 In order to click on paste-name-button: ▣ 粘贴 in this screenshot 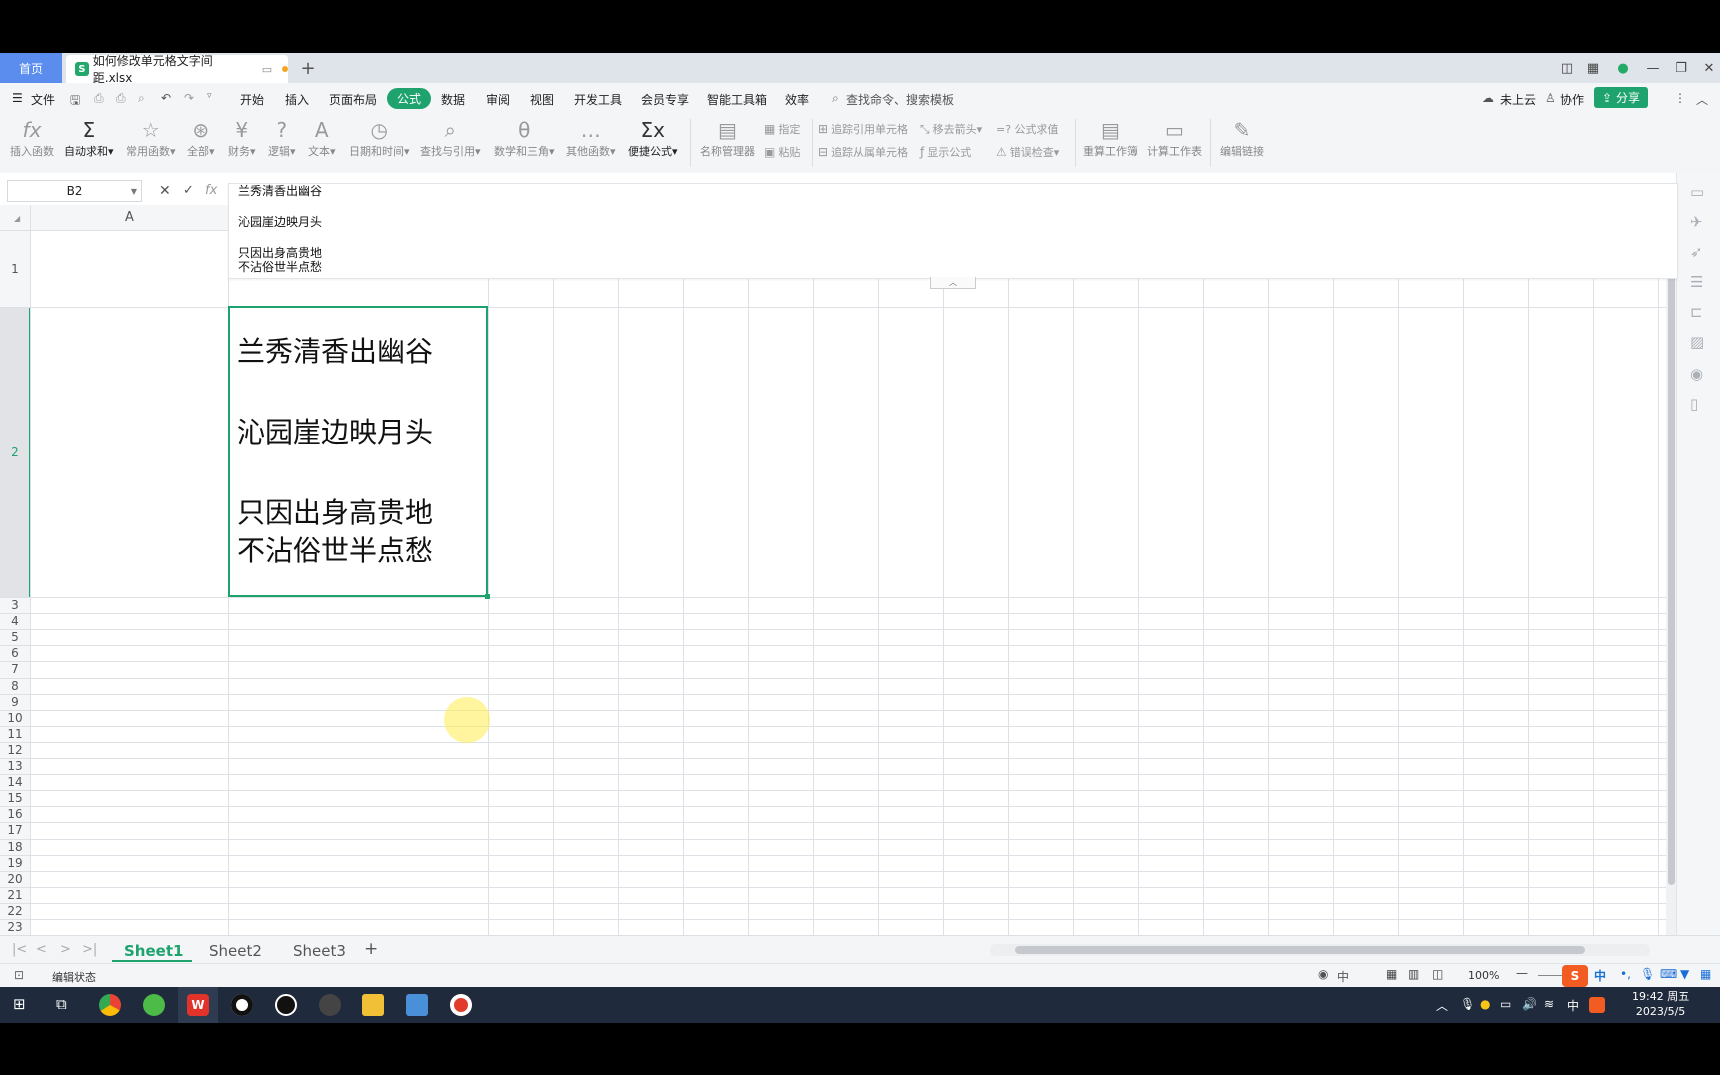, I will do `click(782, 152)`.